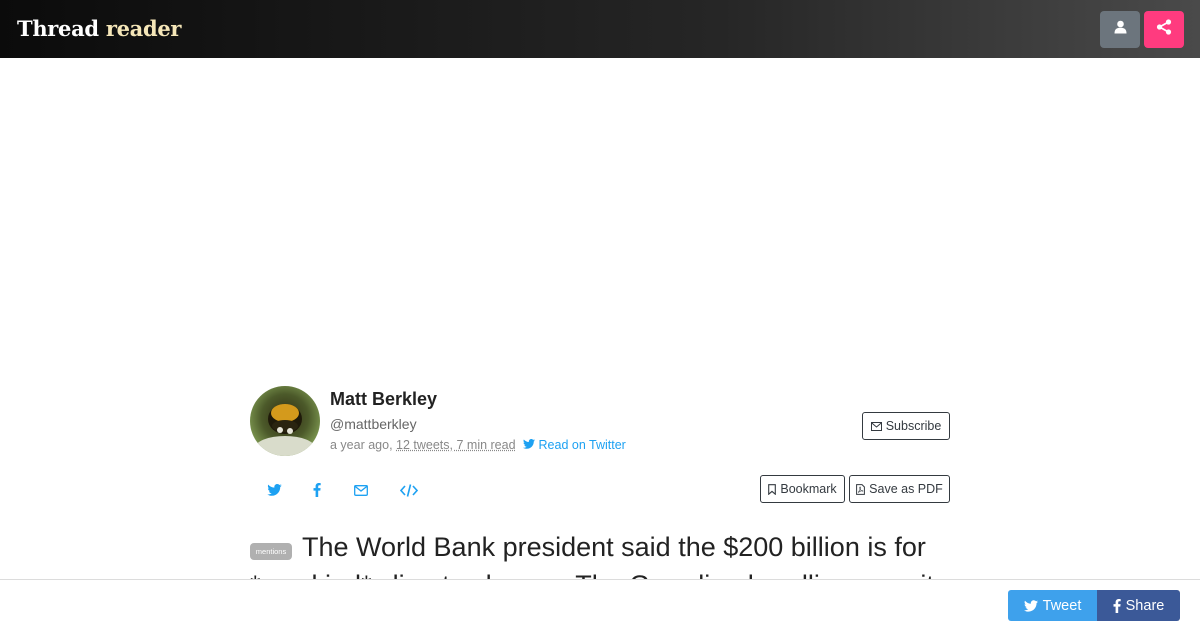 The width and height of the screenshot is (1200, 630). What do you see at coordinates (1062, 605) in the screenshot?
I see `tweet-label: Tweet` at bounding box center [1062, 605].